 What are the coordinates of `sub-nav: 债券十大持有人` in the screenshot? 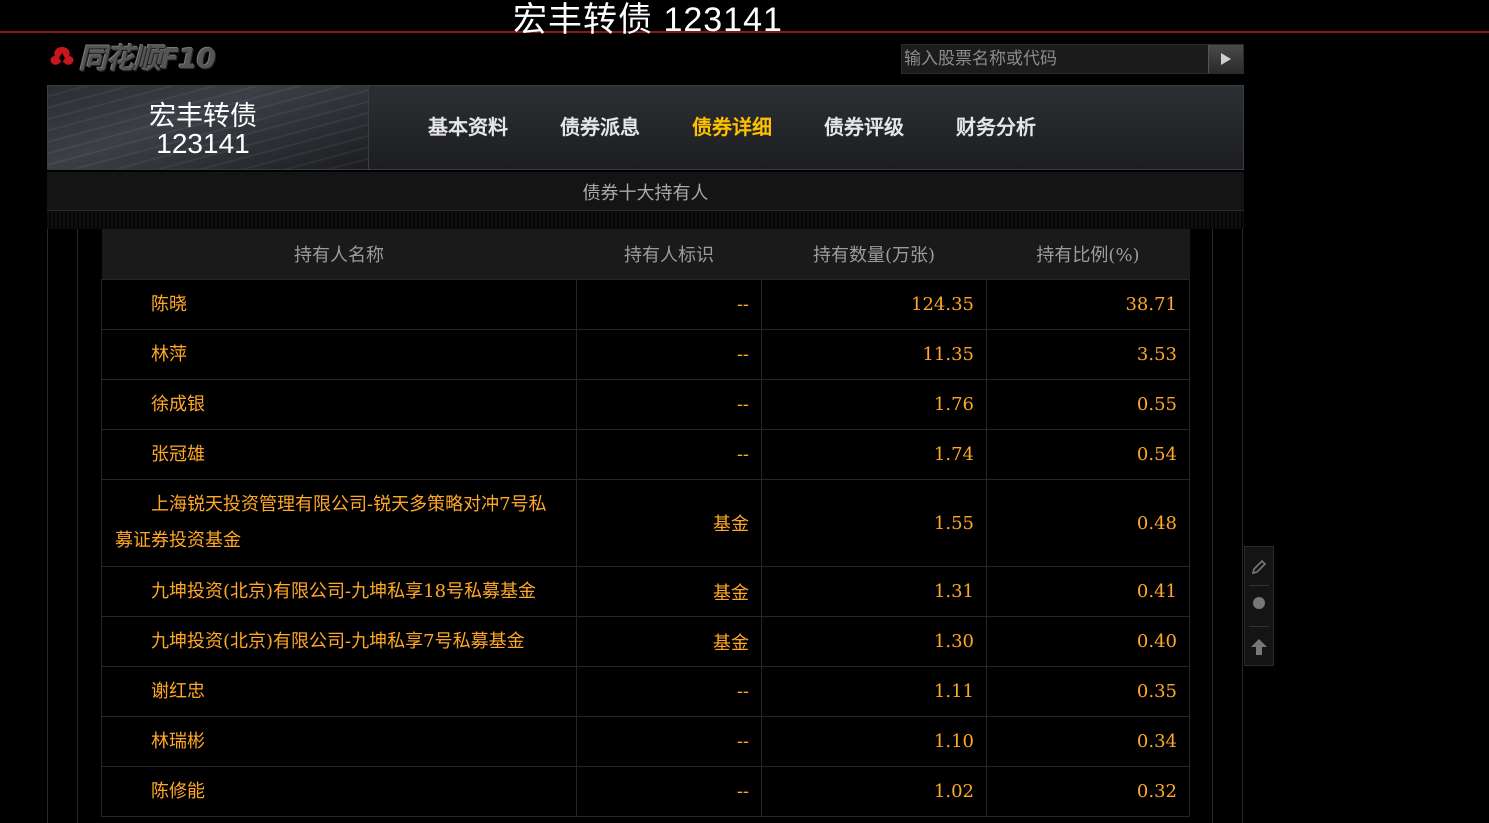 It's located at (645, 191).